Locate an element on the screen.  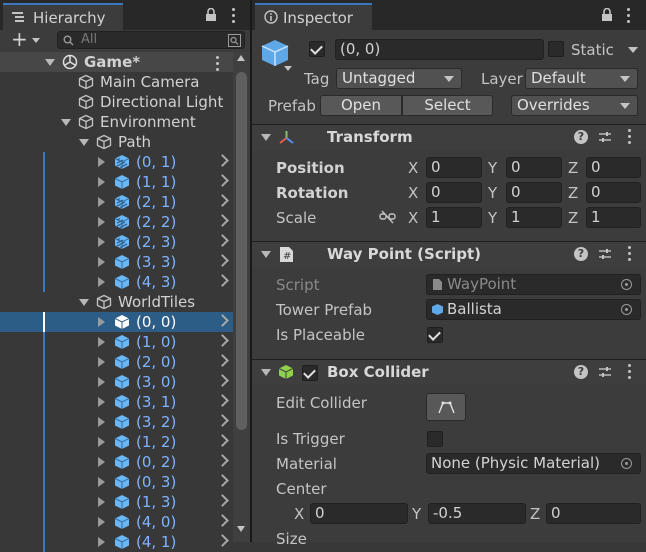
tree-row: (1, 1) is located at coordinates (116, 182).